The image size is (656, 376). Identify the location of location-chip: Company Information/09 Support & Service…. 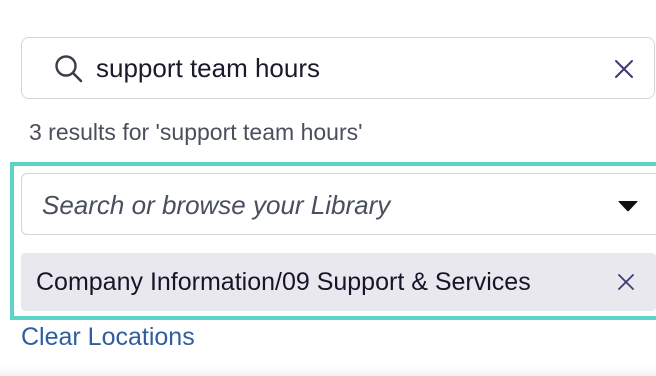
(338, 282).